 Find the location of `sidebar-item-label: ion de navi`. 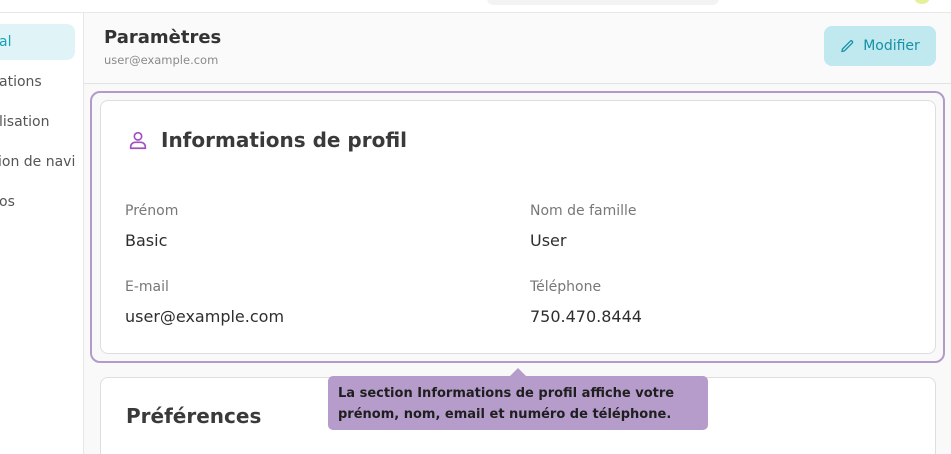

sidebar-item-label: ion de navi is located at coordinates (38, 162).